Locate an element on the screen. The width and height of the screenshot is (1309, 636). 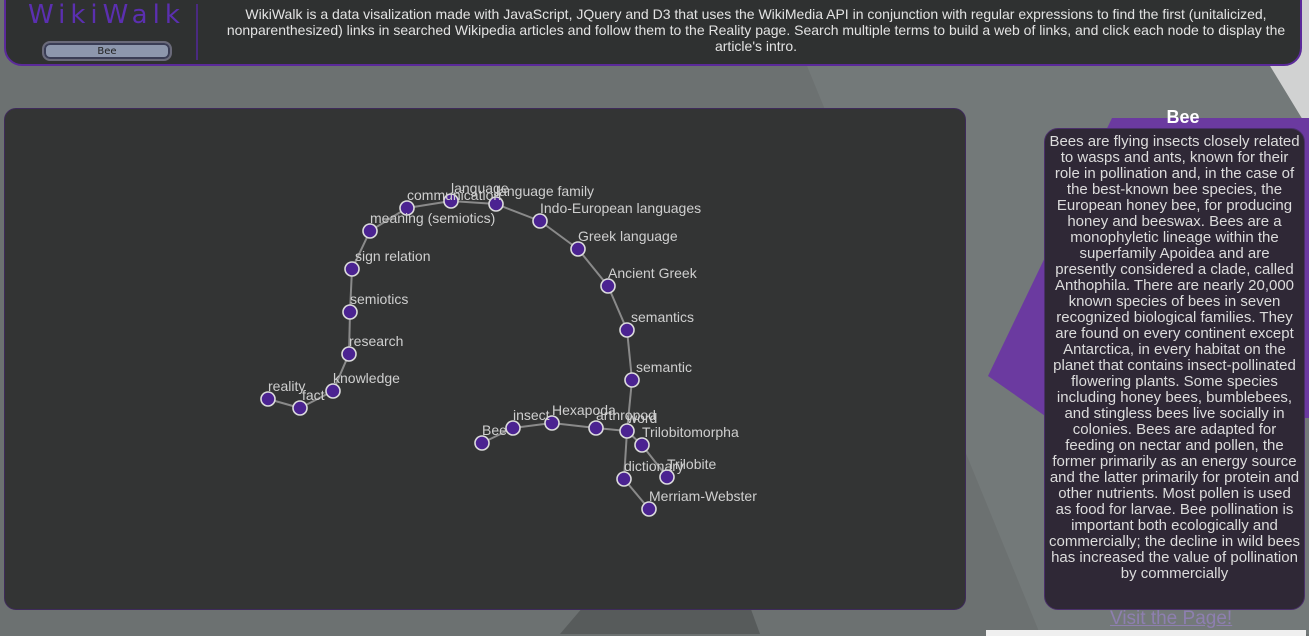
visit-page-link: Visit the Page! is located at coordinates (1185, 619).